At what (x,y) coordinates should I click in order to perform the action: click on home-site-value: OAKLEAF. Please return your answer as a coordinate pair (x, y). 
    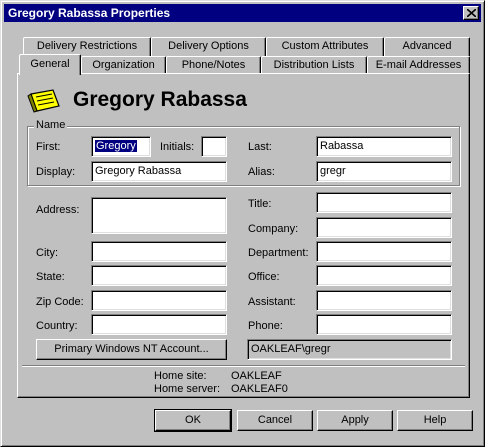
    Looking at the image, I should click on (256, 376).